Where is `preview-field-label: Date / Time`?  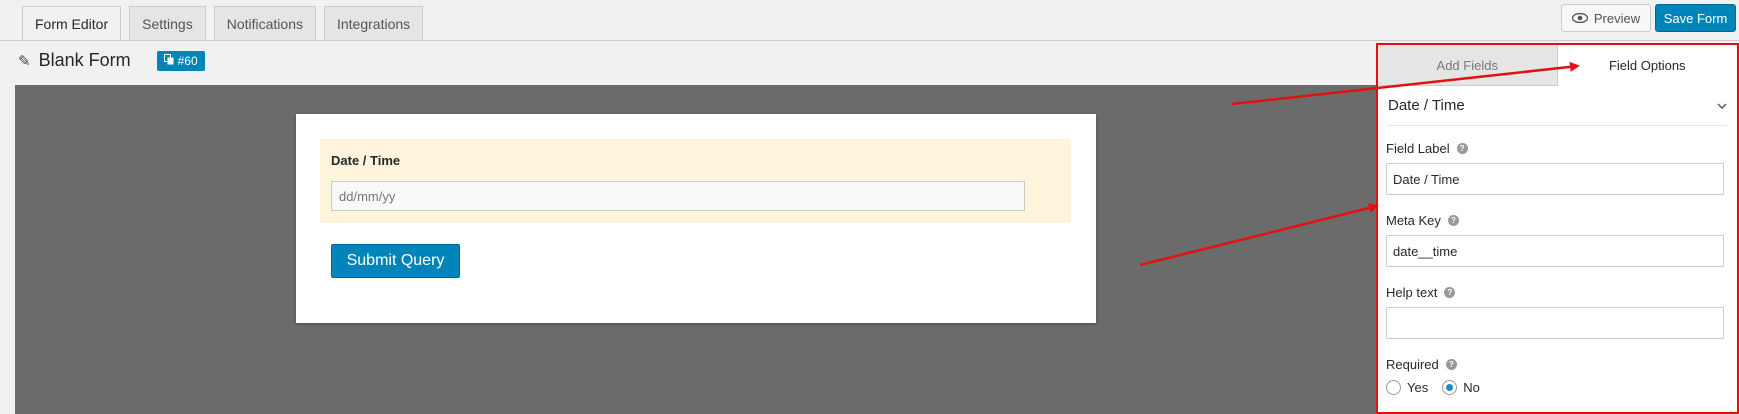
preview-field-label: Date / Time is located at coordinates (366, 160).